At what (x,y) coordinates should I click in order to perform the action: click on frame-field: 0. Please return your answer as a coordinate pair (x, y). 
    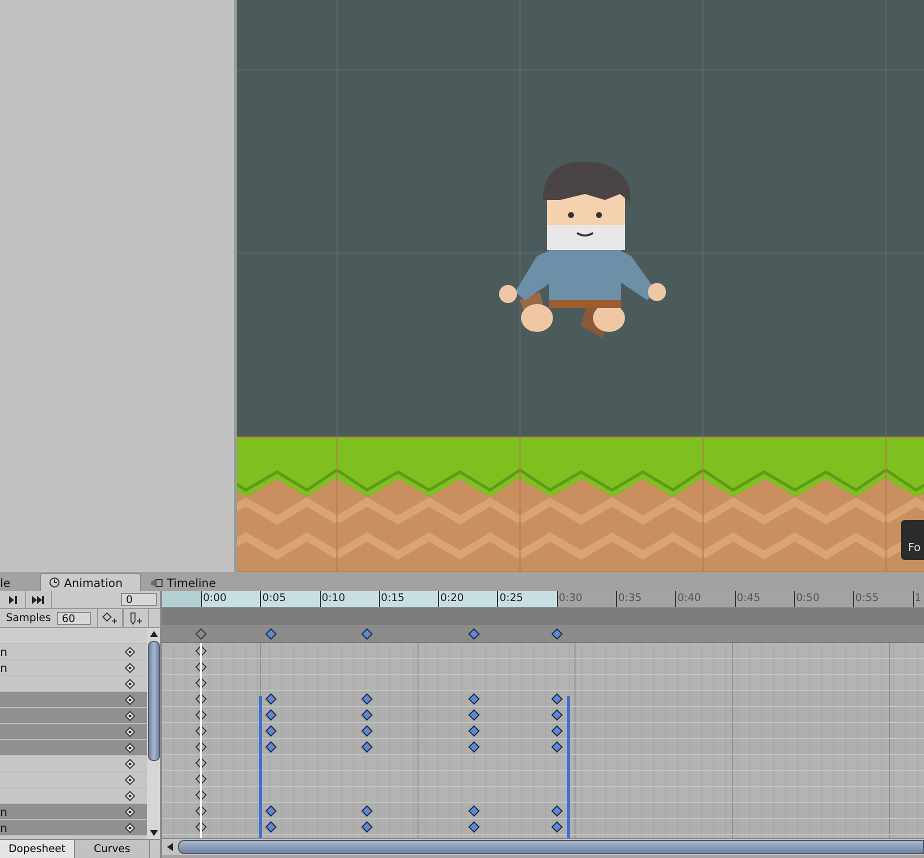
    Looking at the image, I should click on (139, 599).